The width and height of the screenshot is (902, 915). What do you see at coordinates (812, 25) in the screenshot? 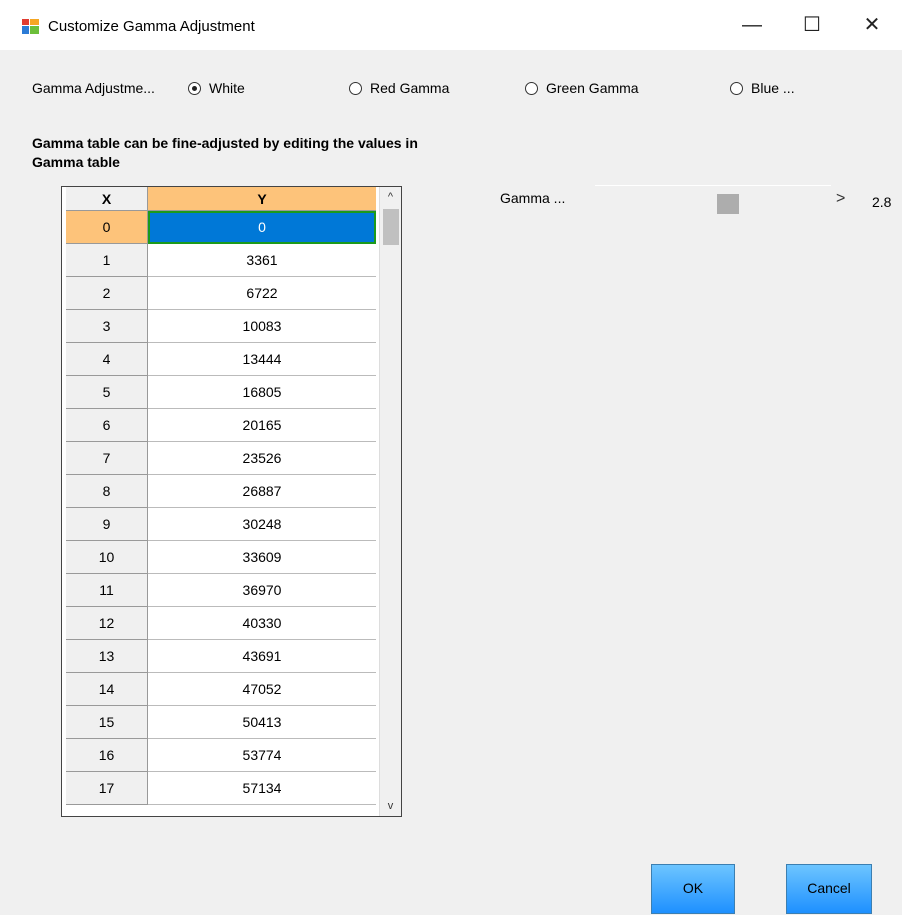
I see `maximize-button: ☐` at bounding box center [812, 25].